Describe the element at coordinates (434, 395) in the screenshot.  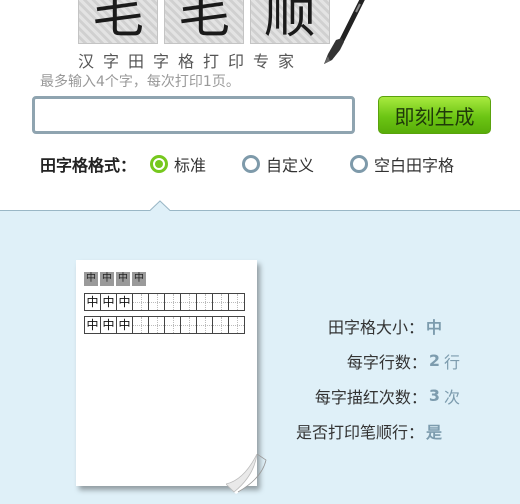
I see `setting-value: 3` at that location.